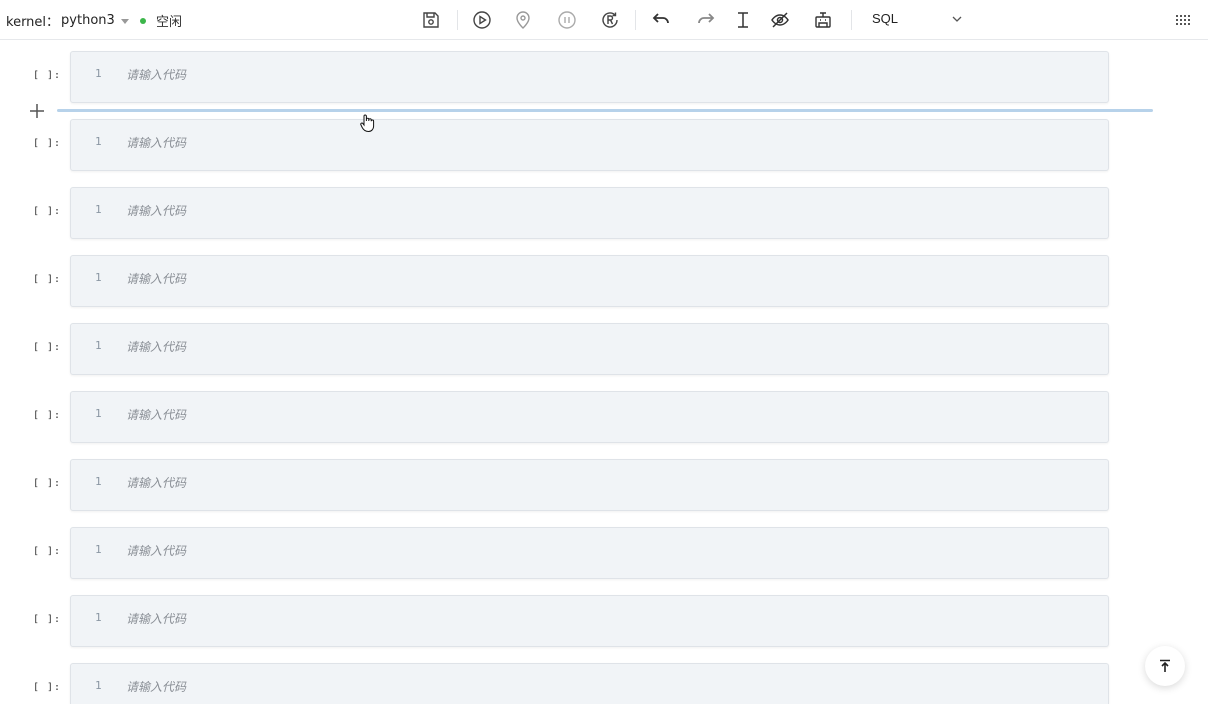 This screenshot has height=704, width=1208. I want to click on run-button, so click(482, 20).